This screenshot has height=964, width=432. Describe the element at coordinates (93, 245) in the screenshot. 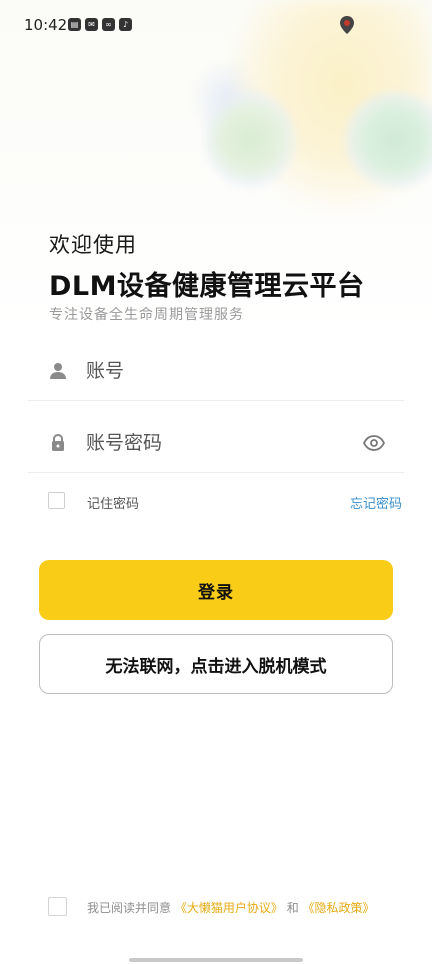

I see `welcome-text: 欢迎使用` at that location.